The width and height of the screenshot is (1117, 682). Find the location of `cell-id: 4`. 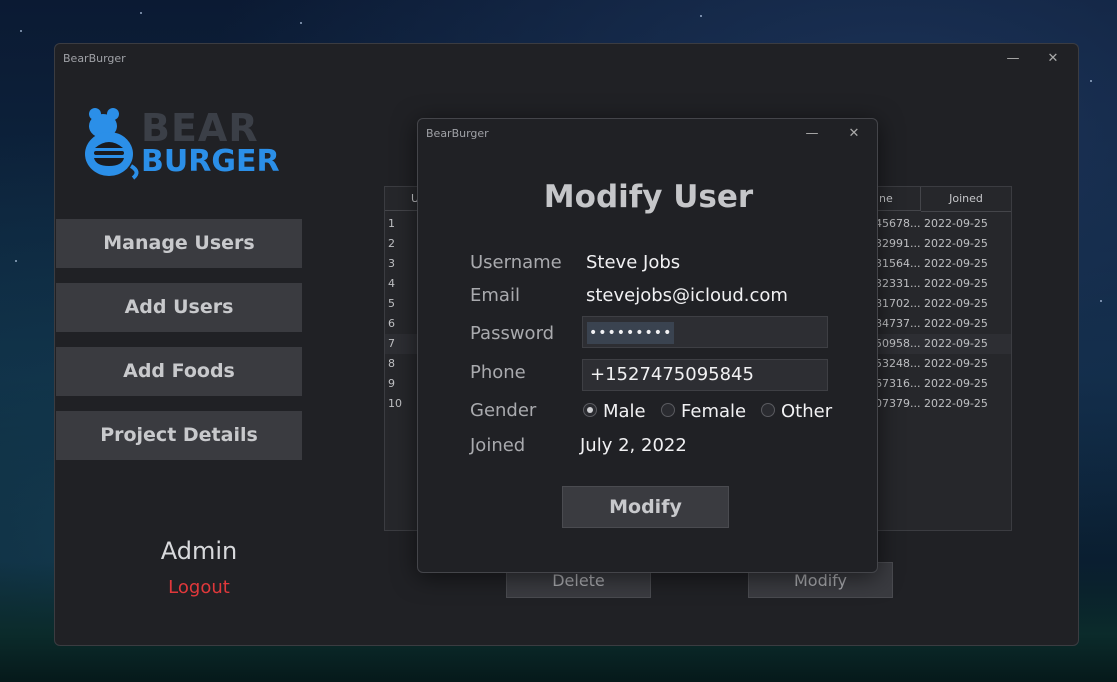

cell-id: 4 is located at coordinates (391, 283).